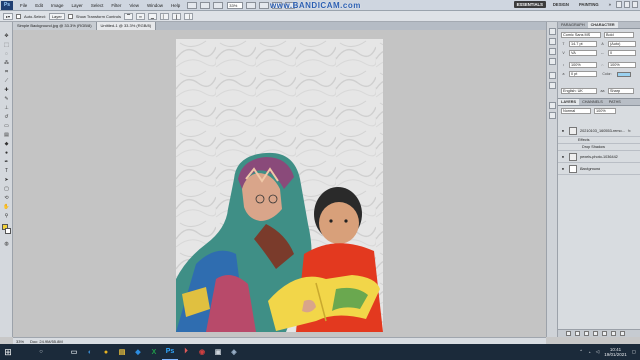 This screenshot has width=640, height=360. I want to click on workspace-design: DESIGN, so click(561, 4).